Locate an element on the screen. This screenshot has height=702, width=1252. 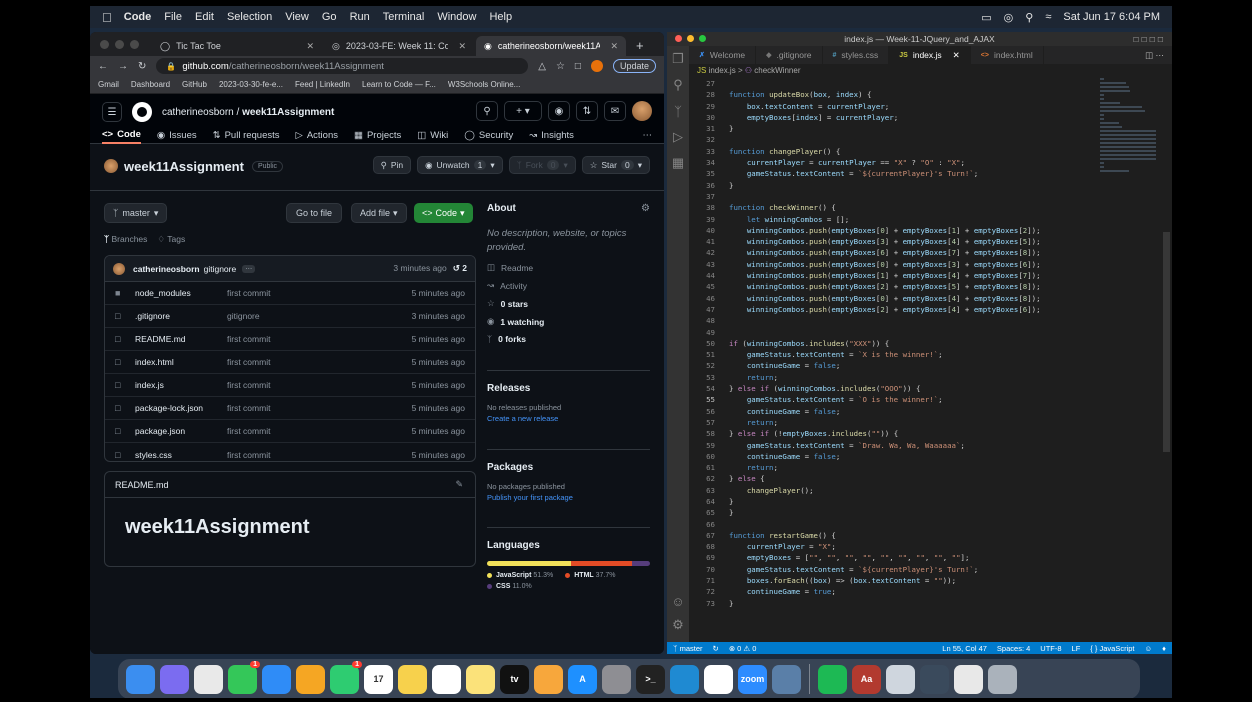
line-text: function changePlayer() { is located at coordinates (784, 151).